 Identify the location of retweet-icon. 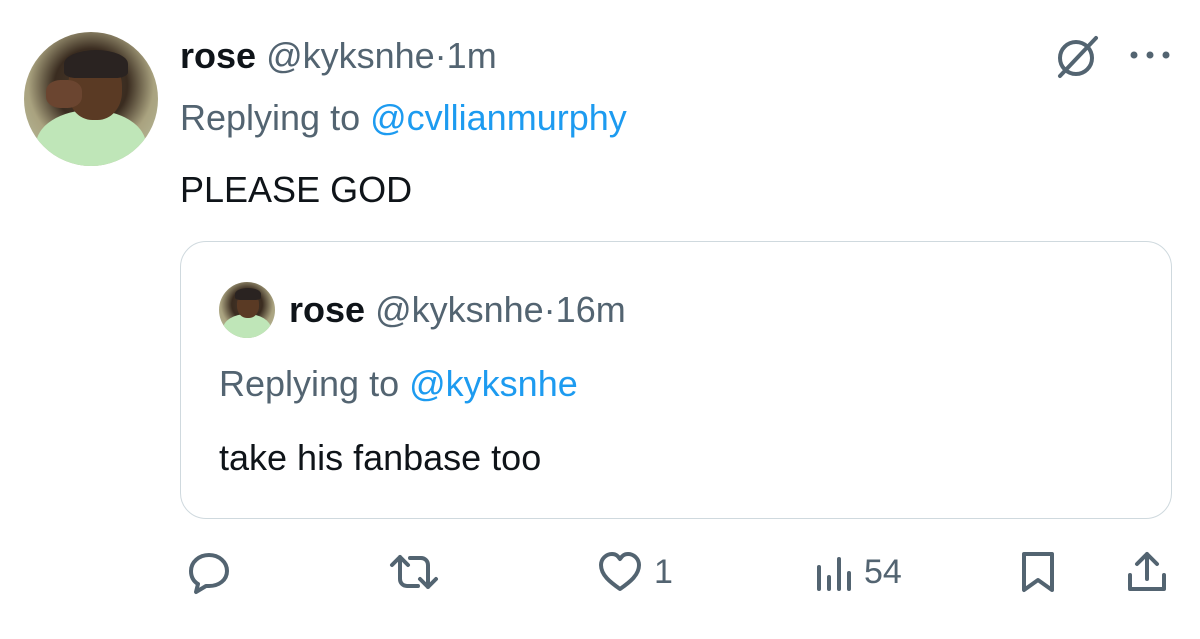
(414, 572).